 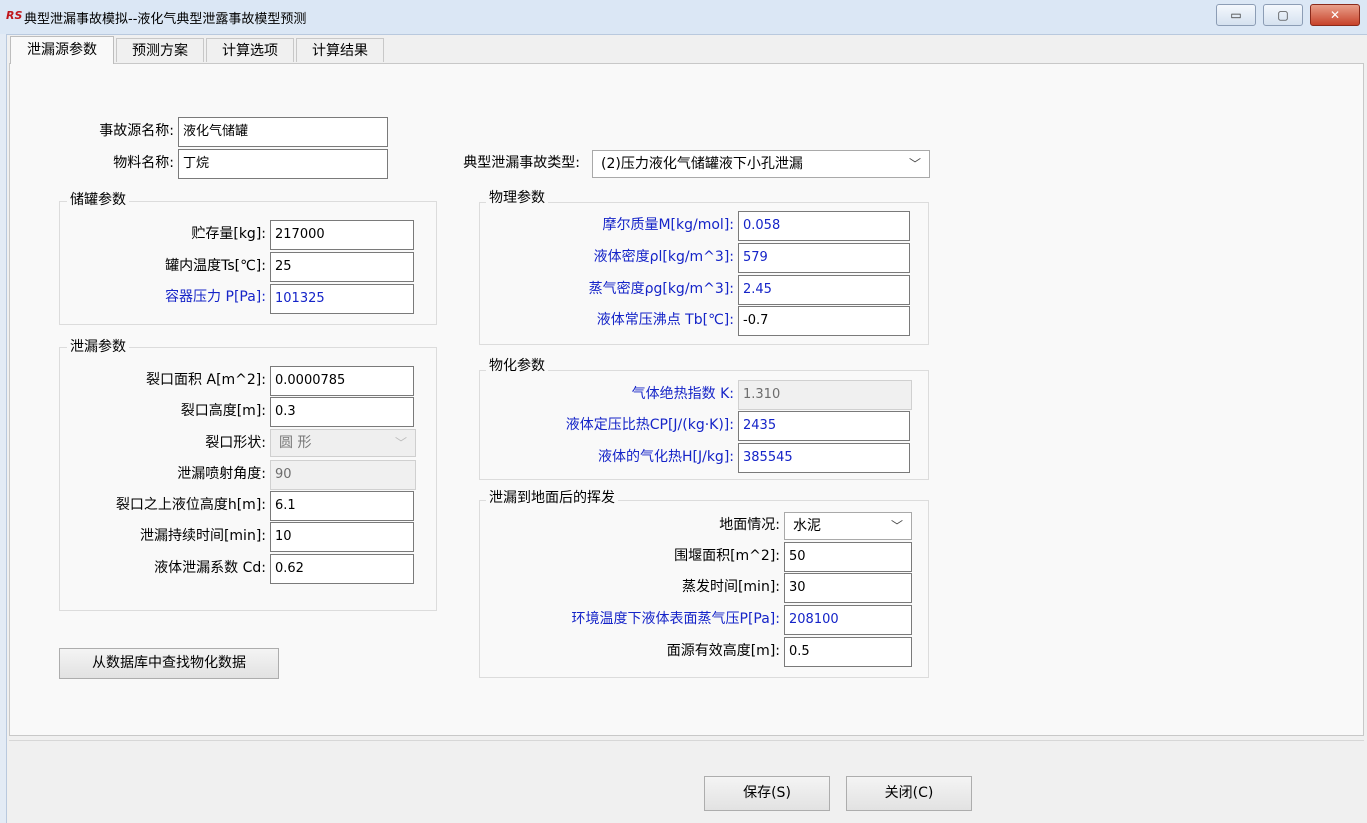 I want to click on boiling-point-input: -0.7, so click(x=824, y=321).